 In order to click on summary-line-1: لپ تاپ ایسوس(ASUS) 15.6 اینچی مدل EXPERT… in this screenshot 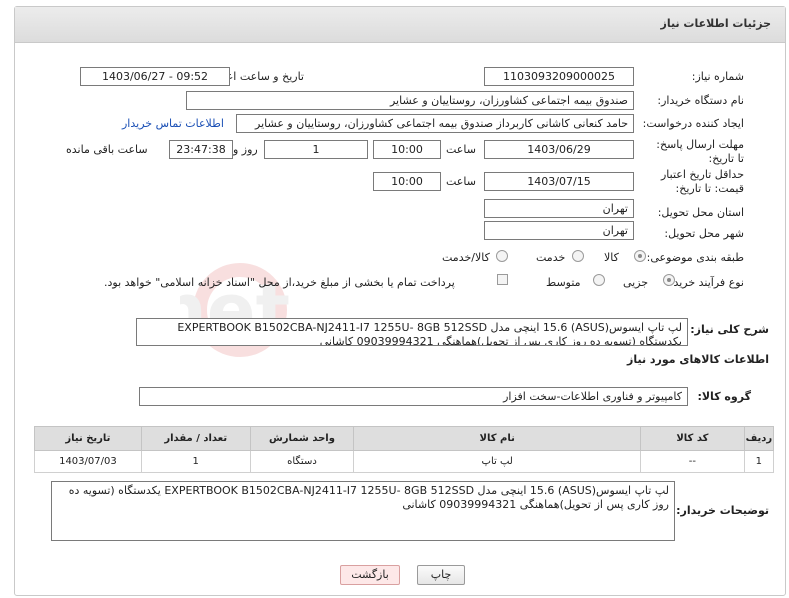, I will do `click(429, 327)`.